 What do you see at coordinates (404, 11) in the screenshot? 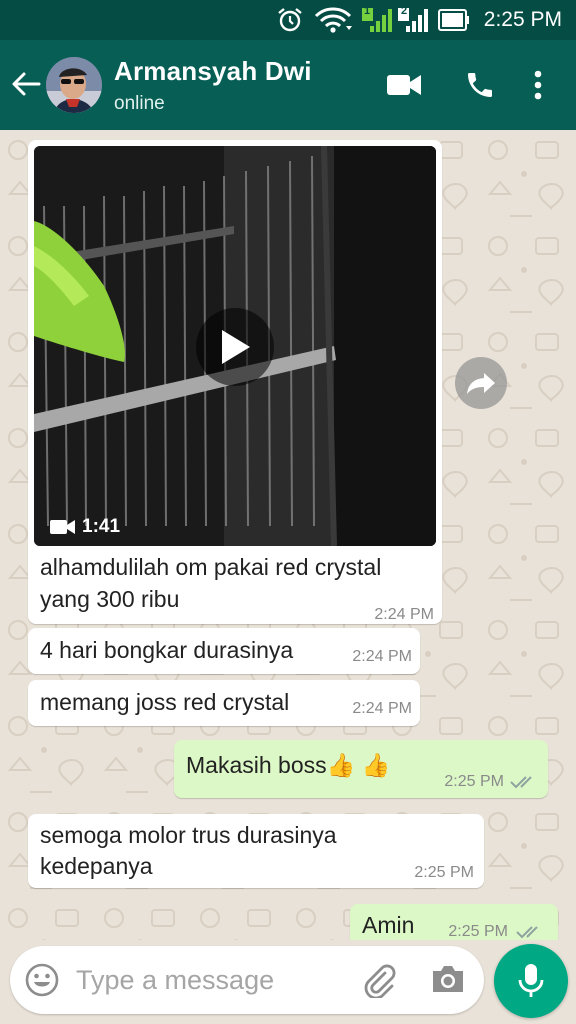
I see `sim2-label: 2` at bounding box center [404, 11].